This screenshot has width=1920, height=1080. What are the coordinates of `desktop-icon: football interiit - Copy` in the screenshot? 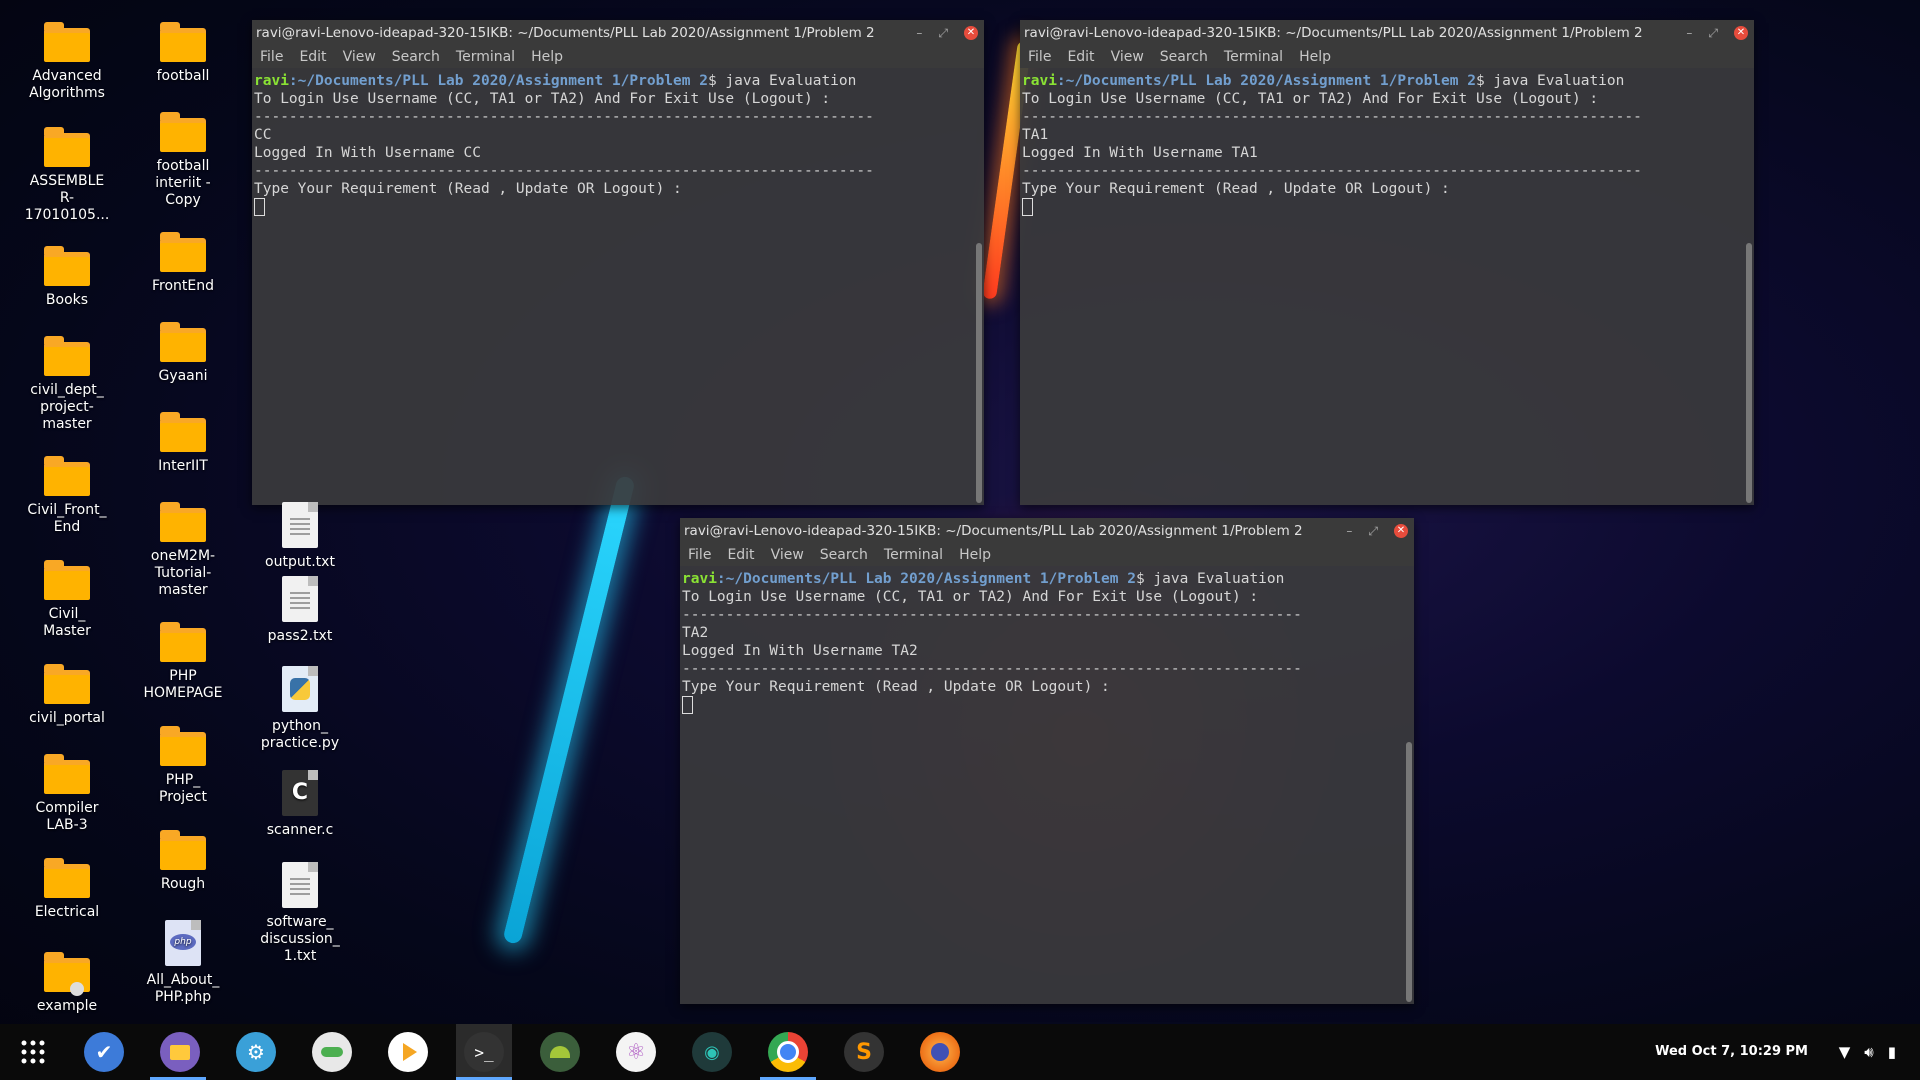 It's located at (183, 160).